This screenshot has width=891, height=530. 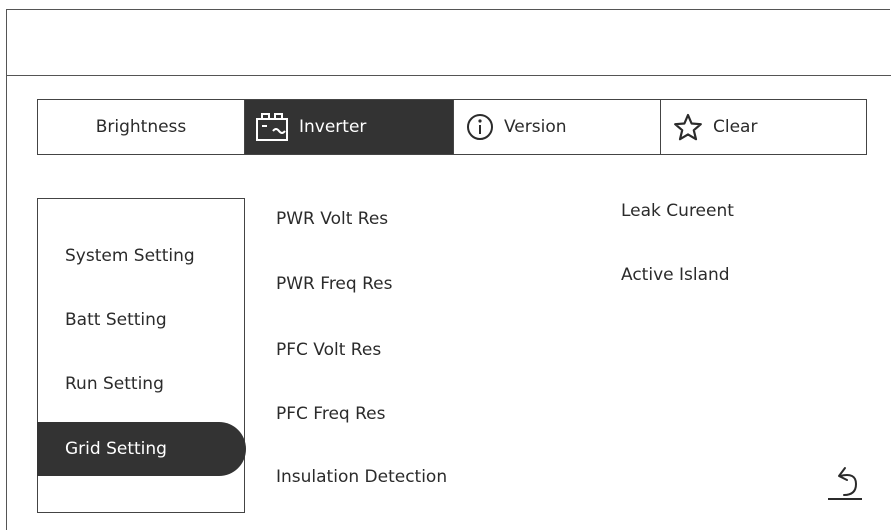 I want to click on sidebar-item-batt-setting: Batt Setting, so click(x=140, y=320).